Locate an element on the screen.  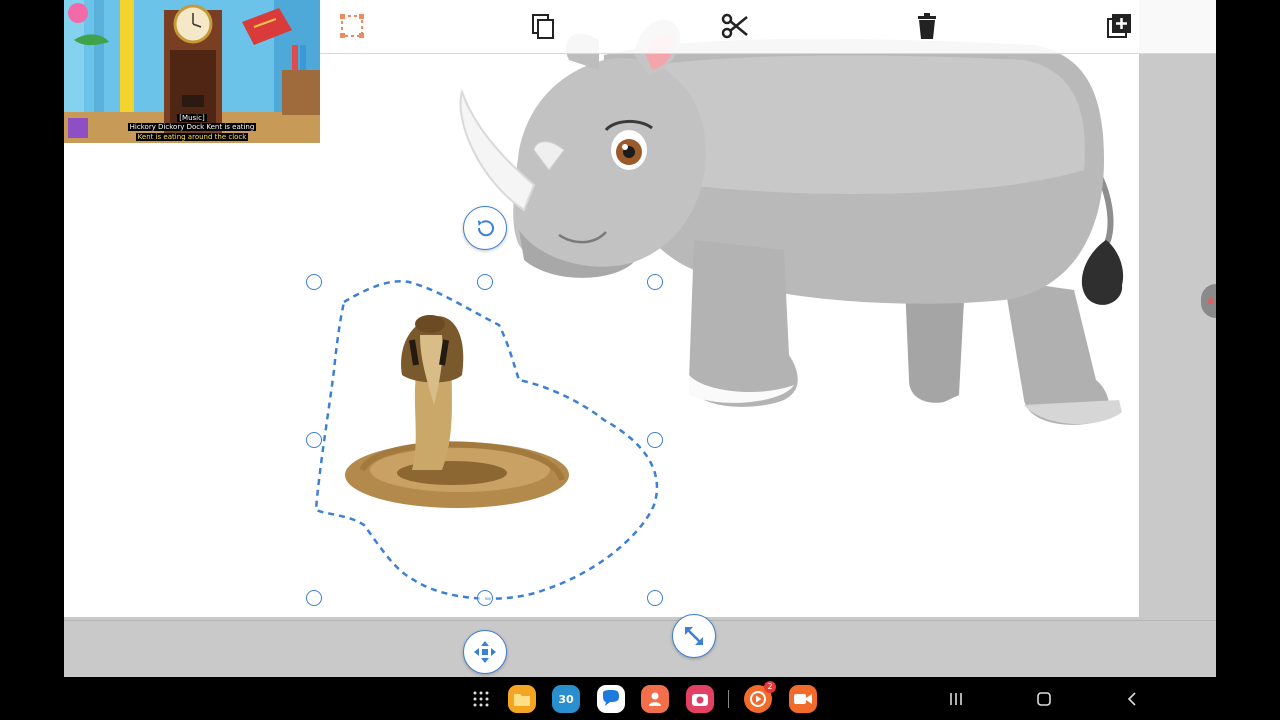
selection-toolbar is located at coordinates (768, 27).